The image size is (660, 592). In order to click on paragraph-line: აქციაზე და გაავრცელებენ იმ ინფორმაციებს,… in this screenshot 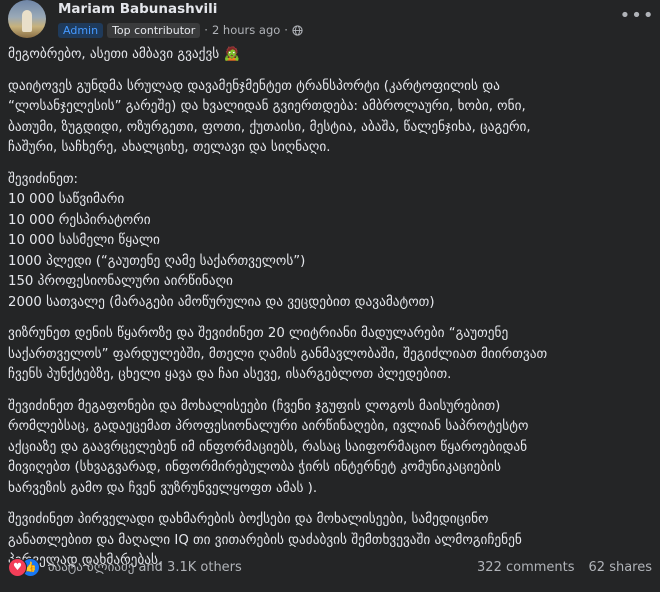, I will do `click(268, 447)`.